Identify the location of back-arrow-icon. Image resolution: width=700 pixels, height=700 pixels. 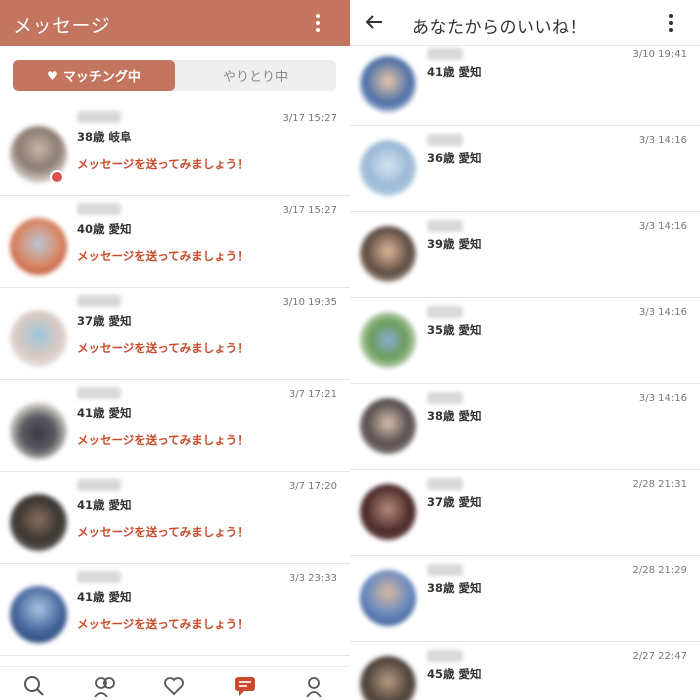
(374, 22).